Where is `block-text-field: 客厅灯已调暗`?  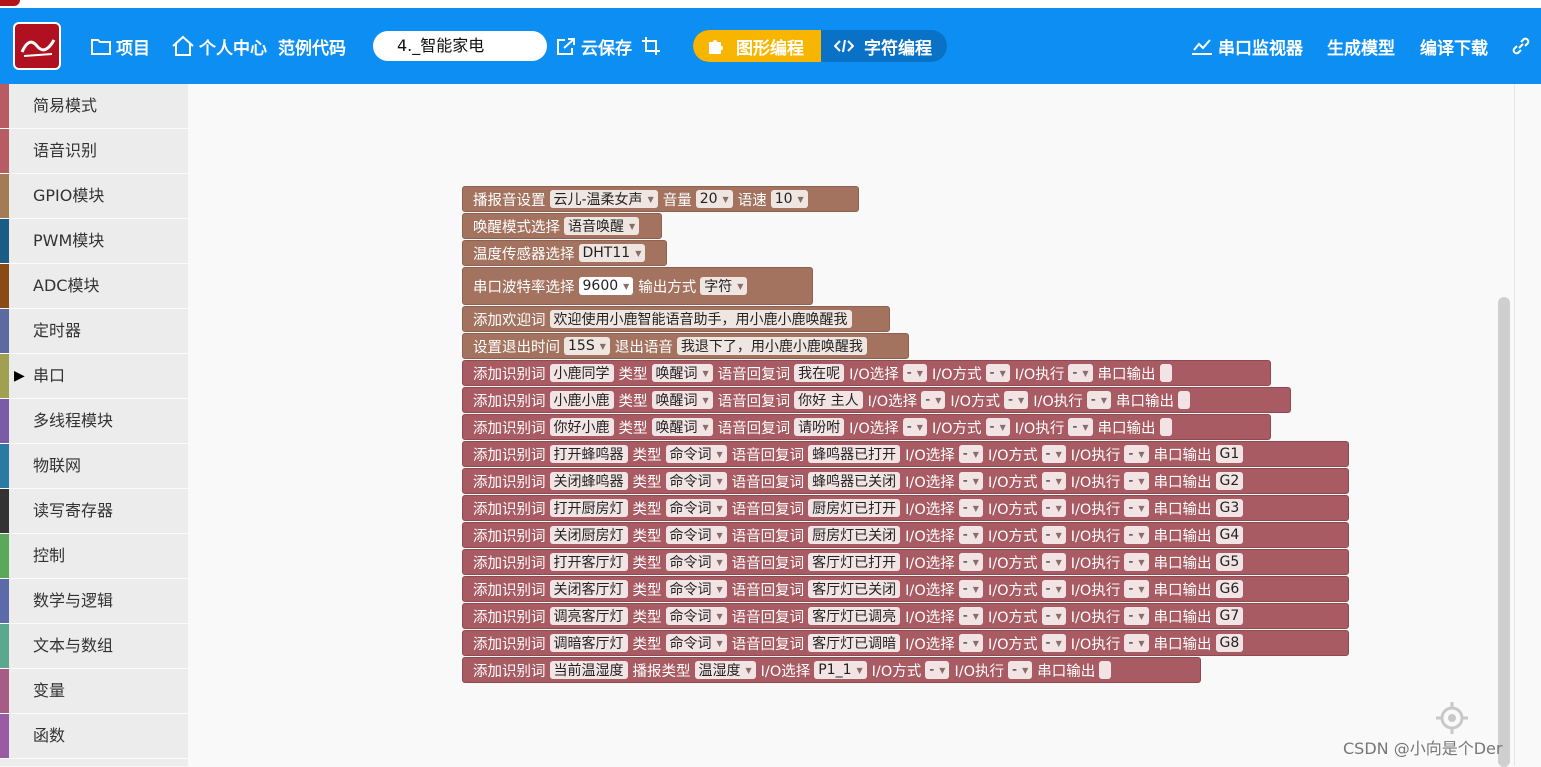
block-text-field: 客厅灯已调暗 is located at coordinates (854, 643).